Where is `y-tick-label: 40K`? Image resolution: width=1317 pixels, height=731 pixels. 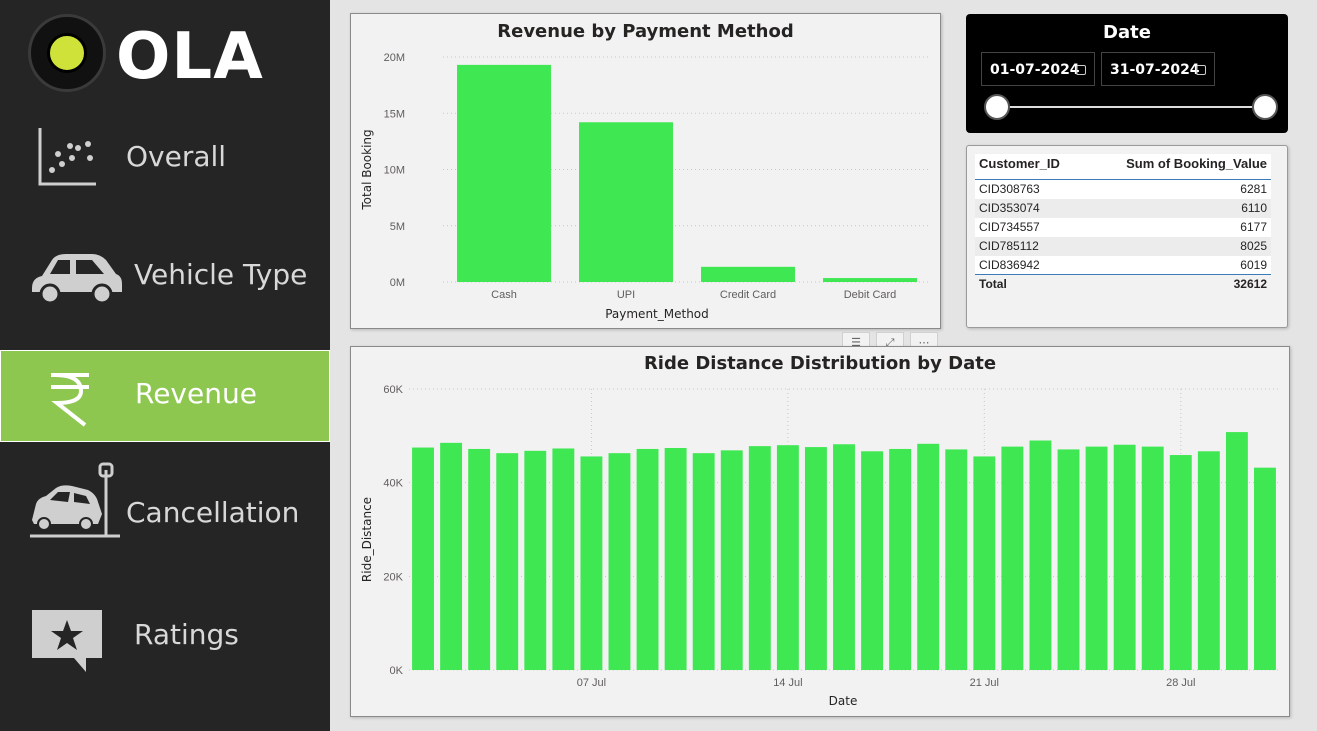
y-tick-label: 40K is located at coordinates (393, 484).